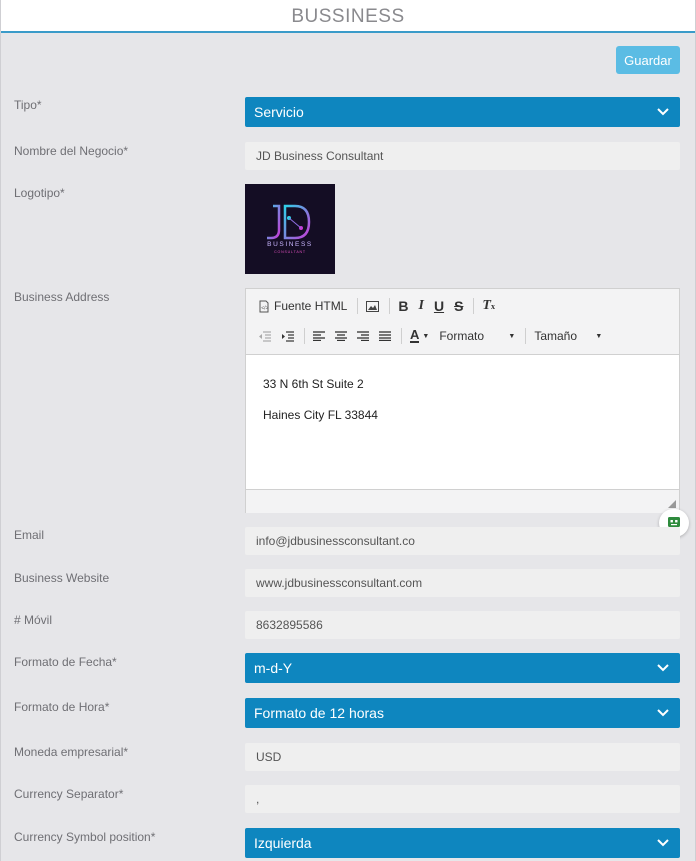 The width and height of the screenshot is (696, 861). I want to click on email-field: info@jdbusinessconsultant.co, so click(462, 541).